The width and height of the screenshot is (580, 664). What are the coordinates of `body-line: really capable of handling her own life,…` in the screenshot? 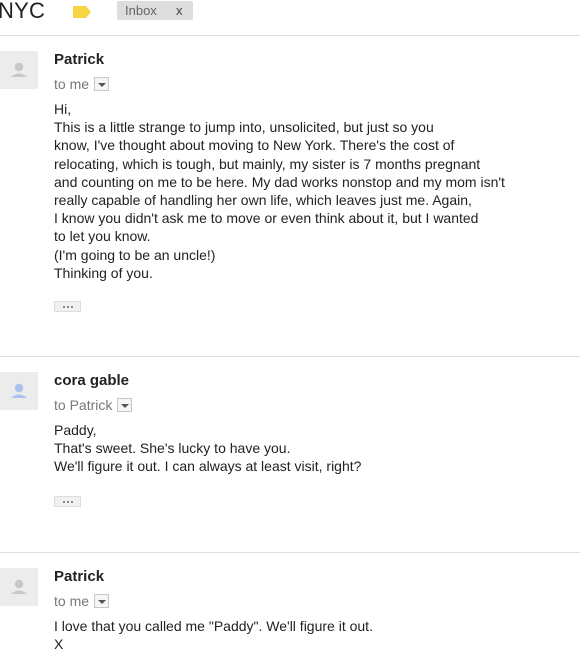 It's located at (263, 200).